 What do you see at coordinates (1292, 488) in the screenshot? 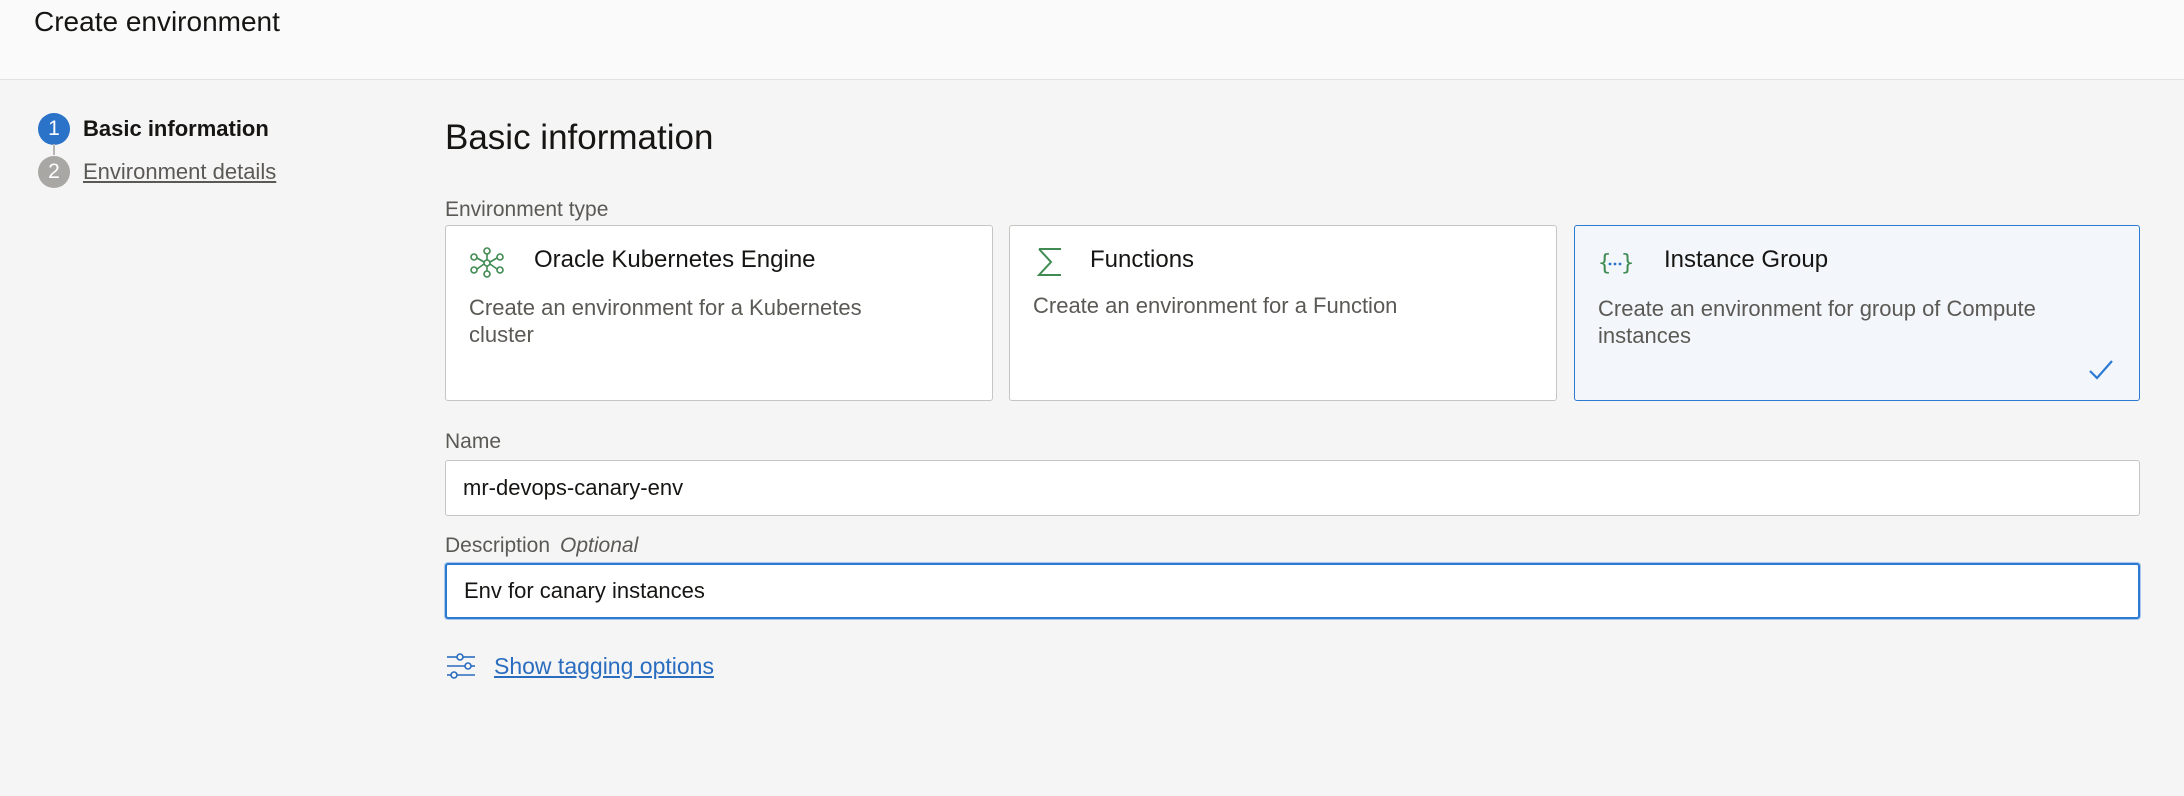
I see `name-input` at bounding box center [1292, 488].